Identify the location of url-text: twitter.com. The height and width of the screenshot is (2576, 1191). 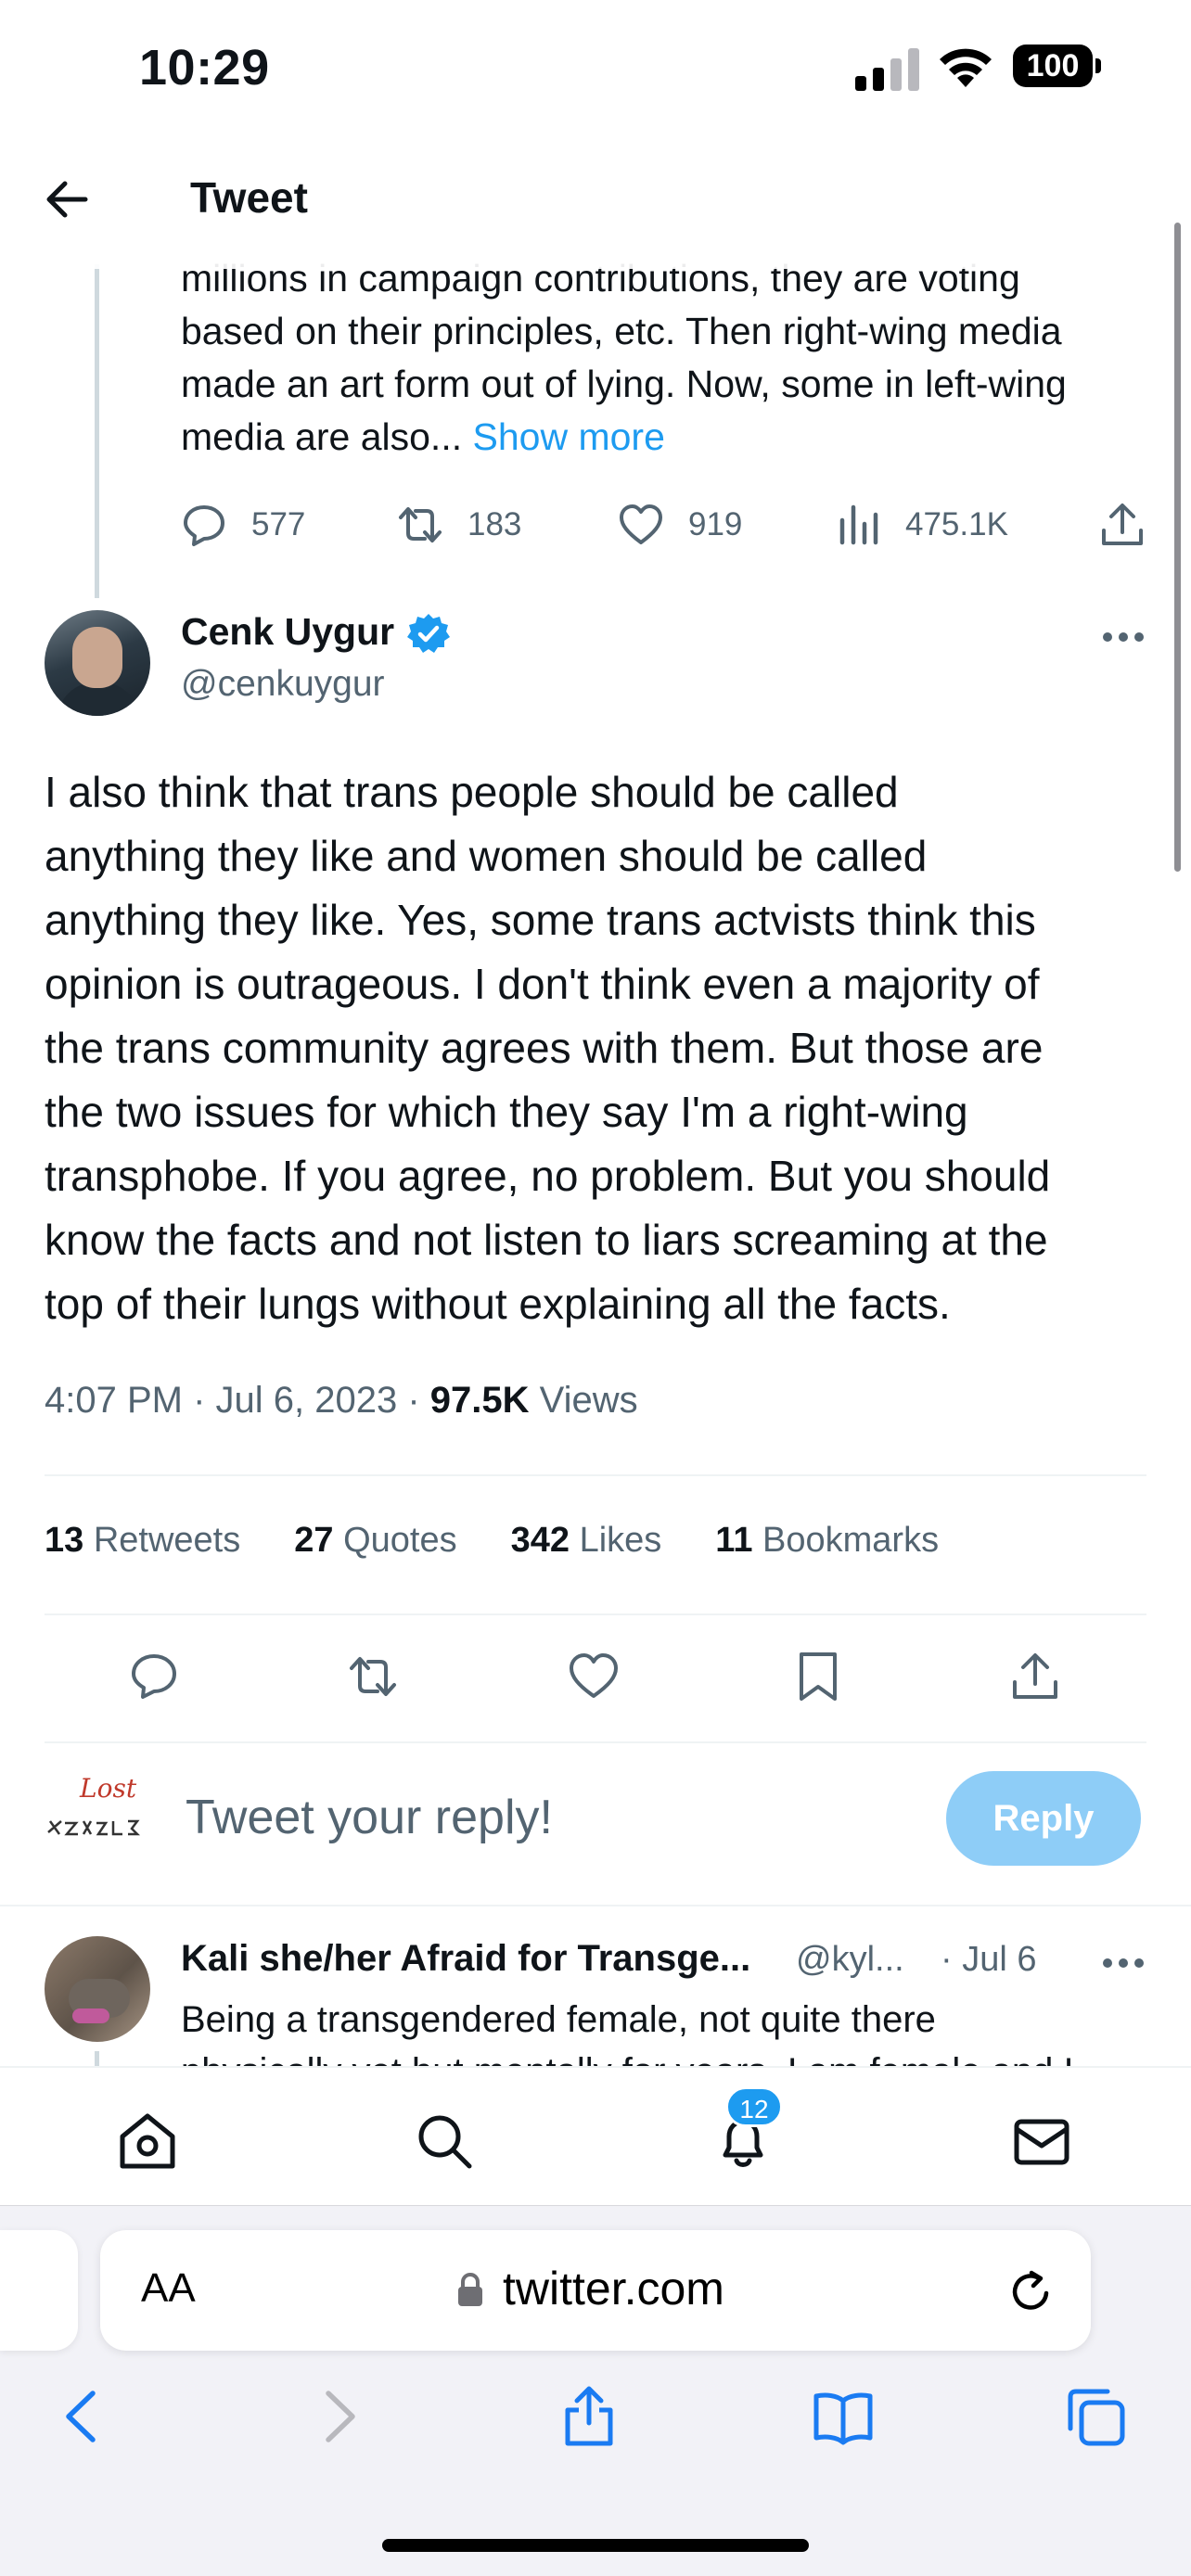
(613, 2288).